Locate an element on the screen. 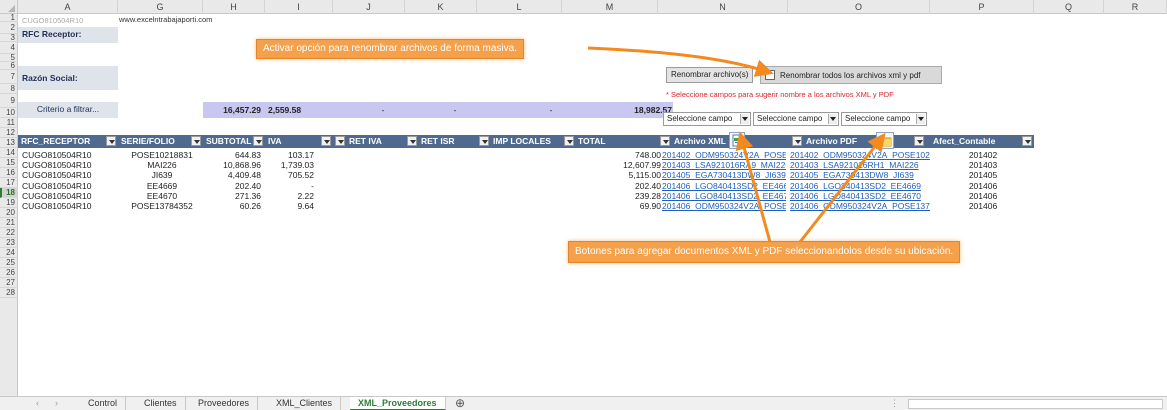  cell-total: 12,607.99 is located at coordinates (627, 165).